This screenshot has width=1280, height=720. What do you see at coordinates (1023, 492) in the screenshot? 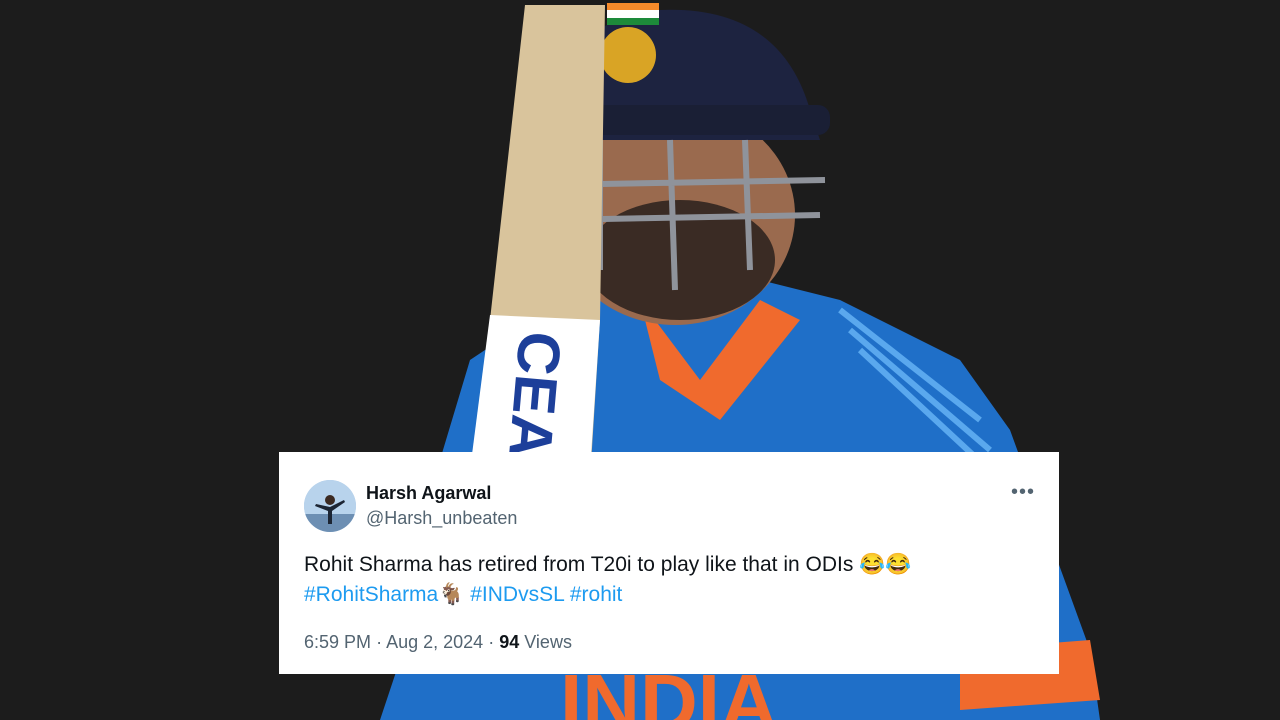
I see `more-options-icon: •••` at bounding box center [1023, 492].